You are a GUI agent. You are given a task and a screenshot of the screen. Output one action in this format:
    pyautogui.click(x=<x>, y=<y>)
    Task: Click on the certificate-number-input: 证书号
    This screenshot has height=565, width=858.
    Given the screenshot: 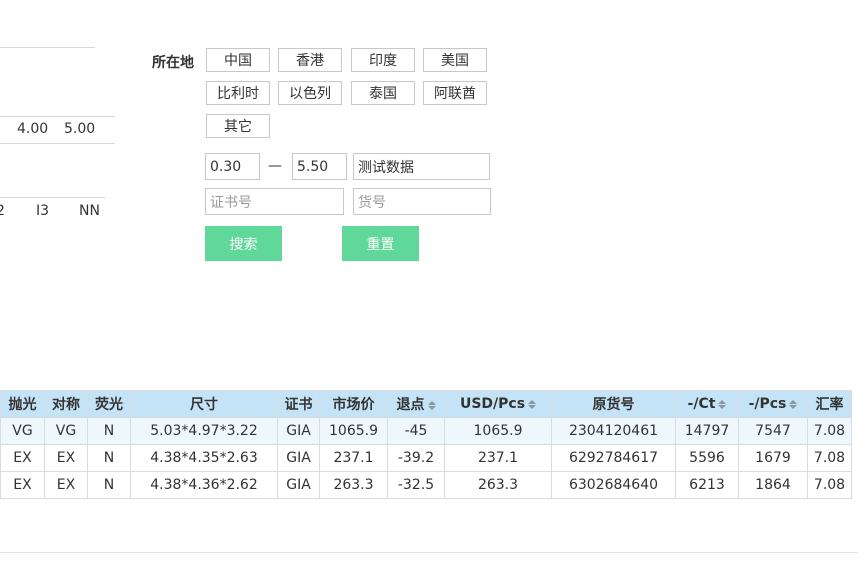 What is the action you would take?
    pyautogui.click(x=274, y=201)
    